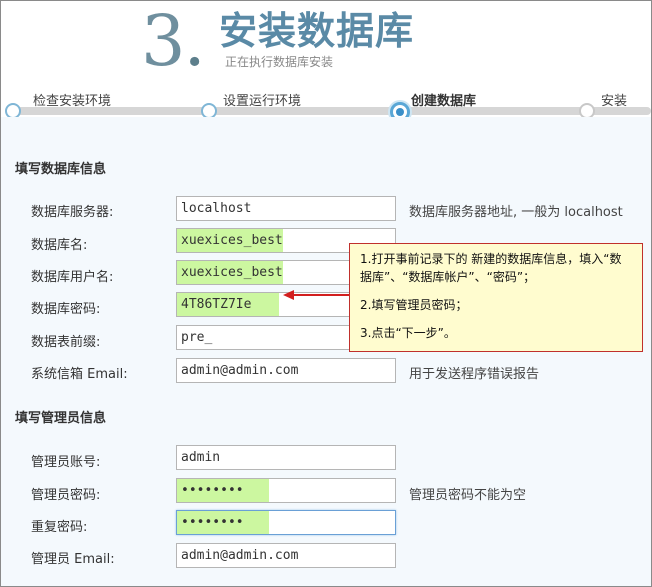 Image resolution: width=652 pixels, height=587 pixels. Describe the element at coordinates (72, 101) in the screenshot. I see `step-label-check-env: 检查安装环境` at that location.